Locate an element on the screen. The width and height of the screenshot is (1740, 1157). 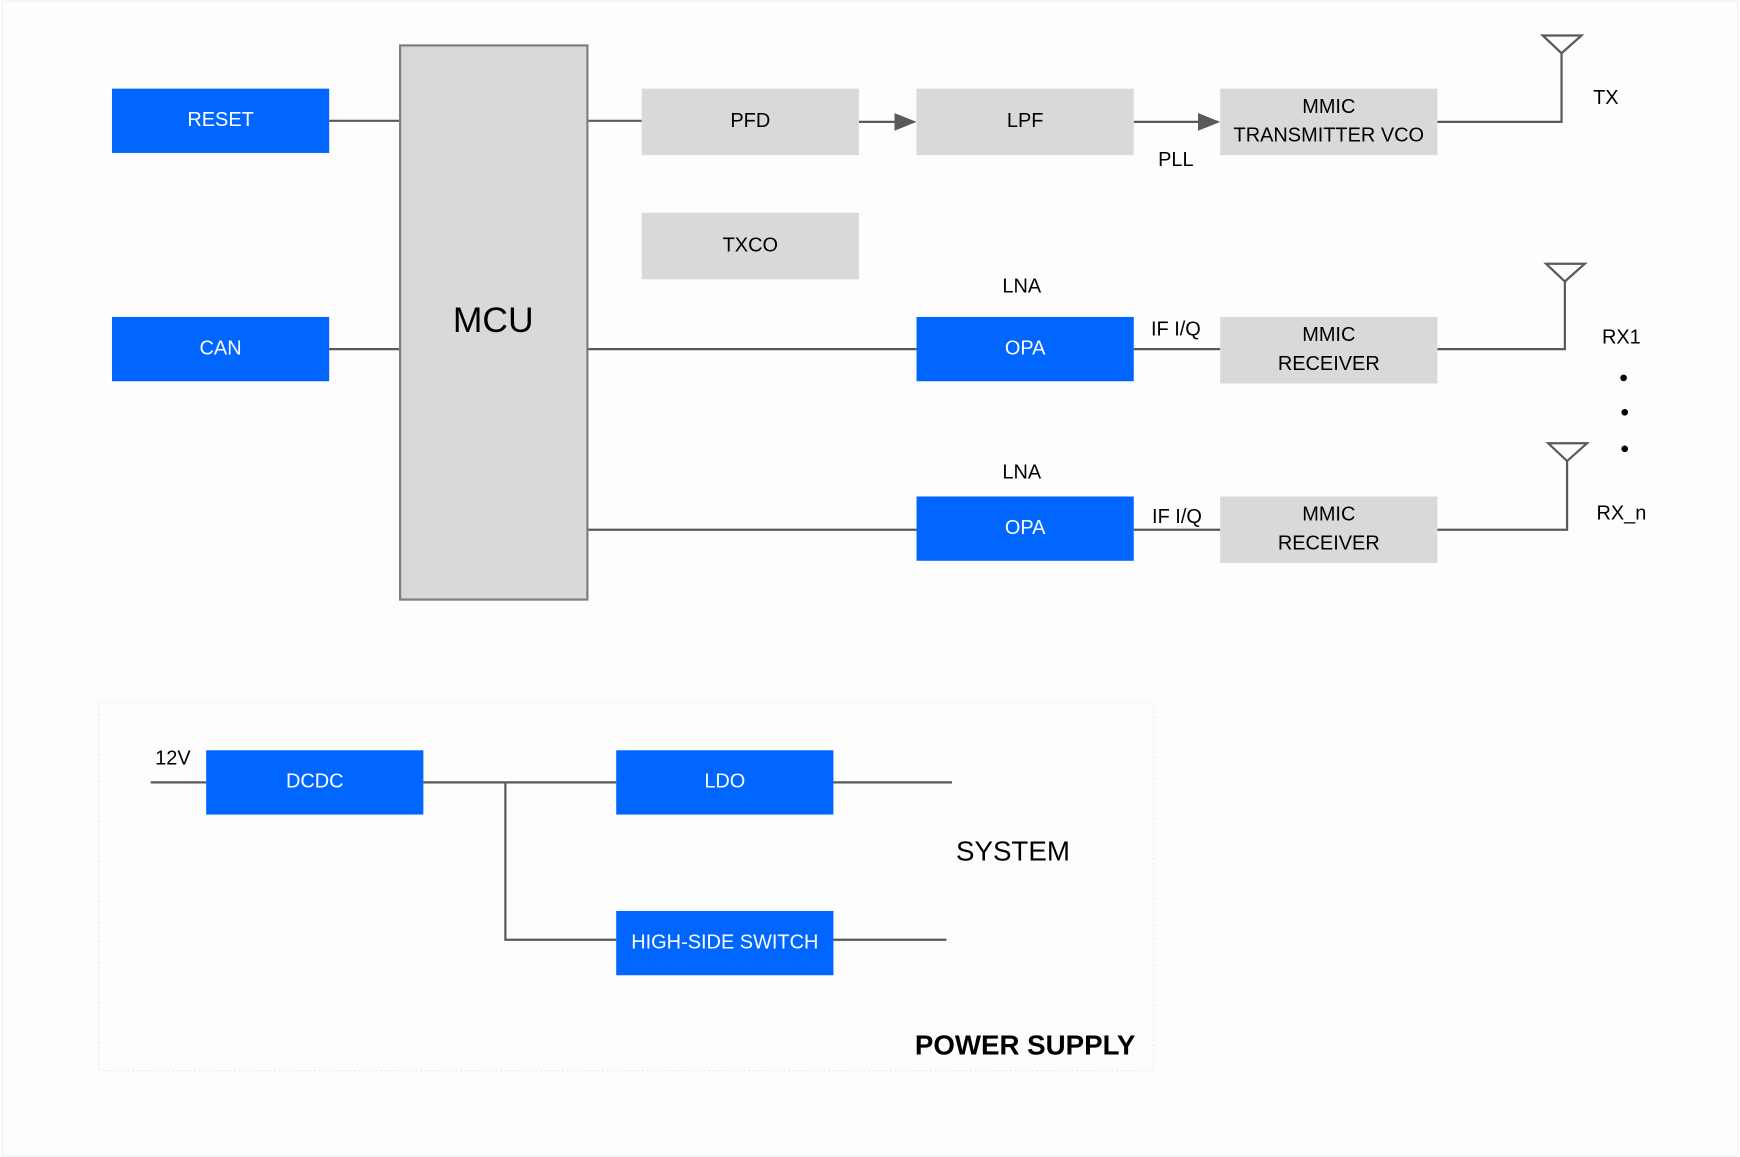
reset-label: RESET is located at coordinates (220, 120).